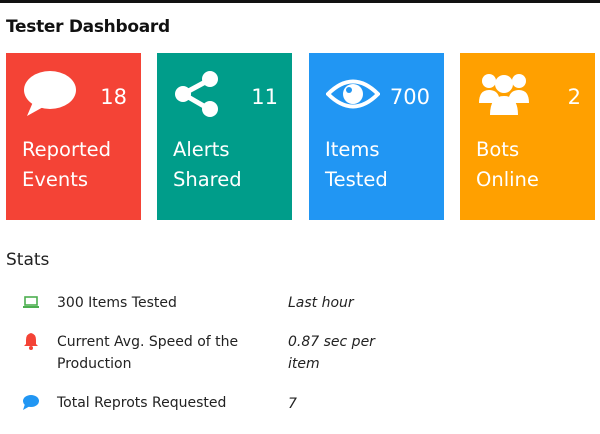 This screenshot has width=600, height=434. What do you see at coordinates (331, 353) in the screenshot?
I see `stat-value: 0.87 sec per item` at bounding box center [331, 353].